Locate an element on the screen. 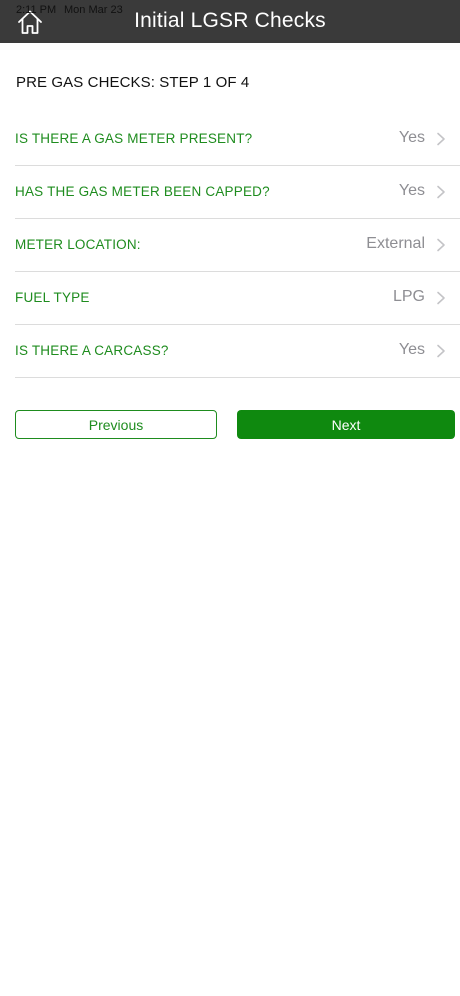 Image resolution: width=460 pixels, height=996 pixels. question-label: IS THERE A CARCASS? is located at coordinates (92, 350).